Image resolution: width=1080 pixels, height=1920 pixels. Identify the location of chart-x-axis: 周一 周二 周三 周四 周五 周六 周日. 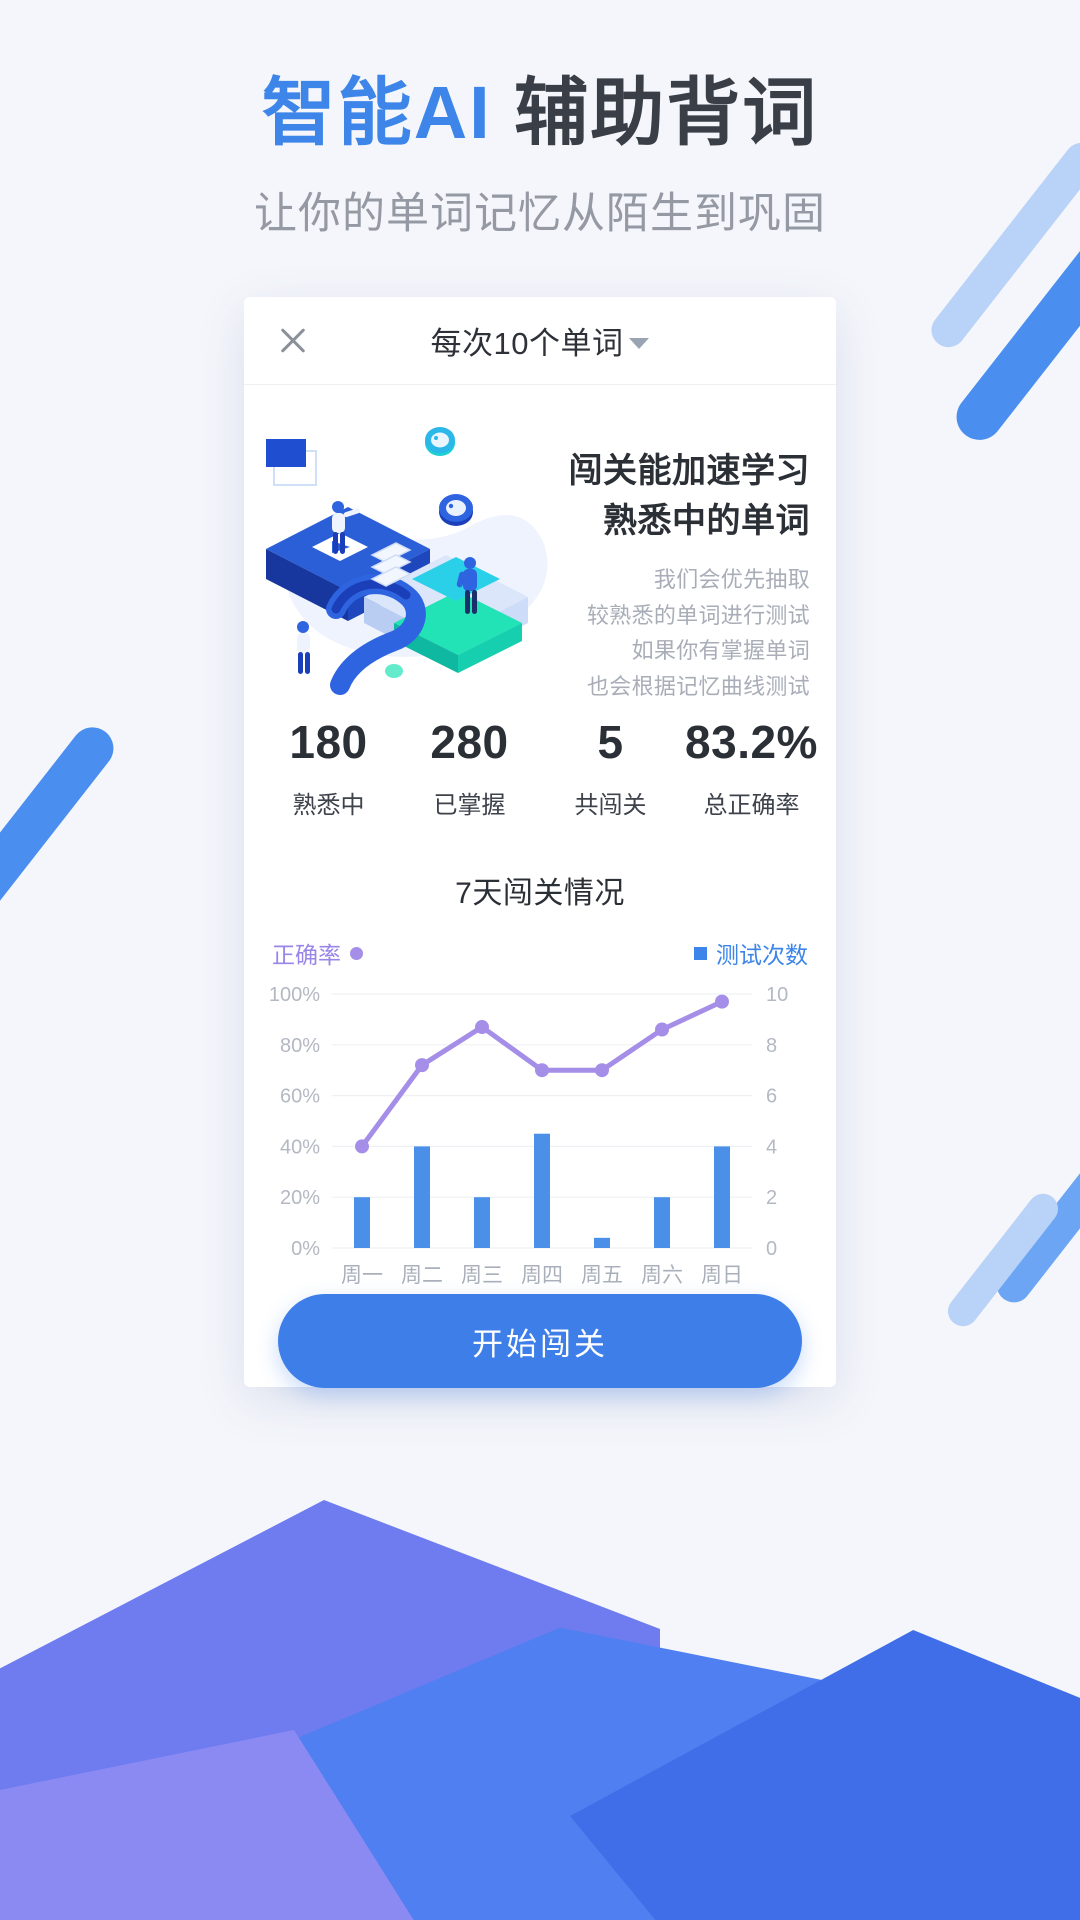
(542, 1275).